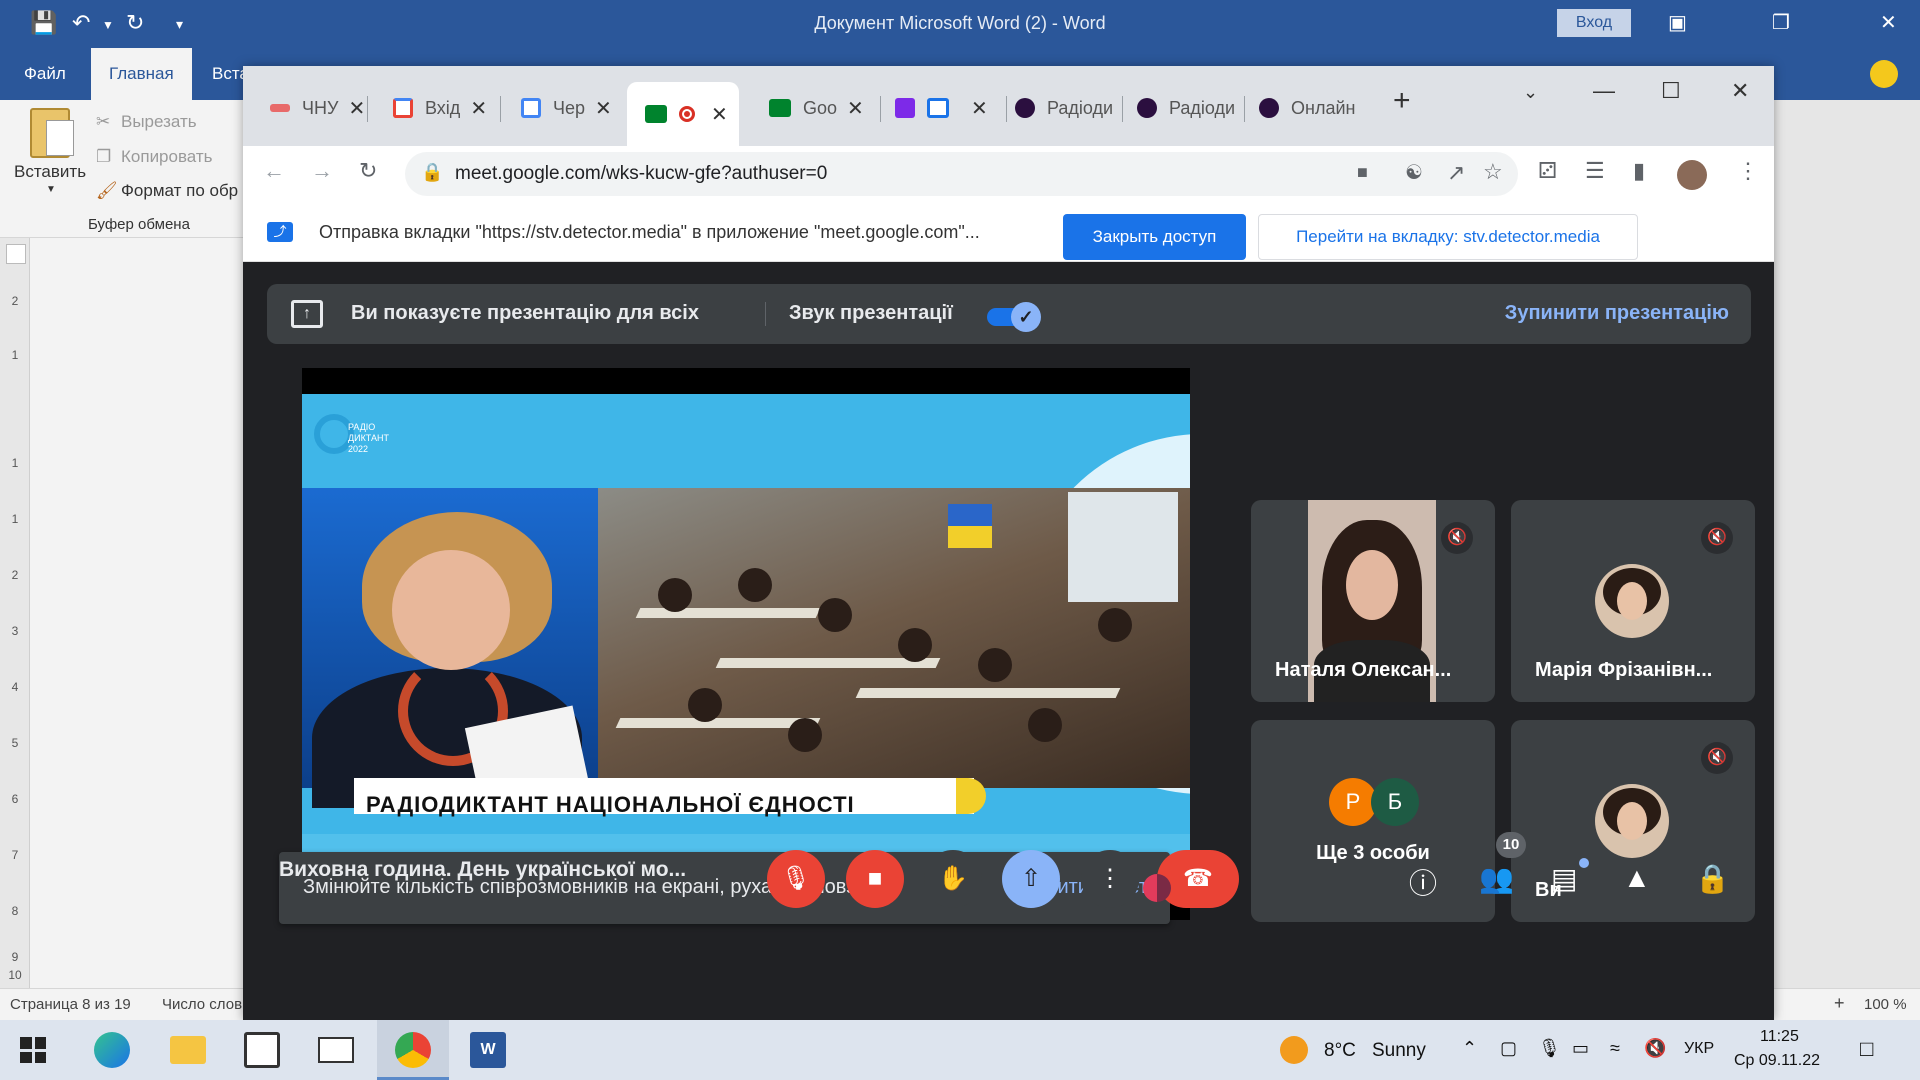  Describe the element at coordinates (1717, 758) in the screenshot. I see `mic-muted-icon: 🔇` at that location.